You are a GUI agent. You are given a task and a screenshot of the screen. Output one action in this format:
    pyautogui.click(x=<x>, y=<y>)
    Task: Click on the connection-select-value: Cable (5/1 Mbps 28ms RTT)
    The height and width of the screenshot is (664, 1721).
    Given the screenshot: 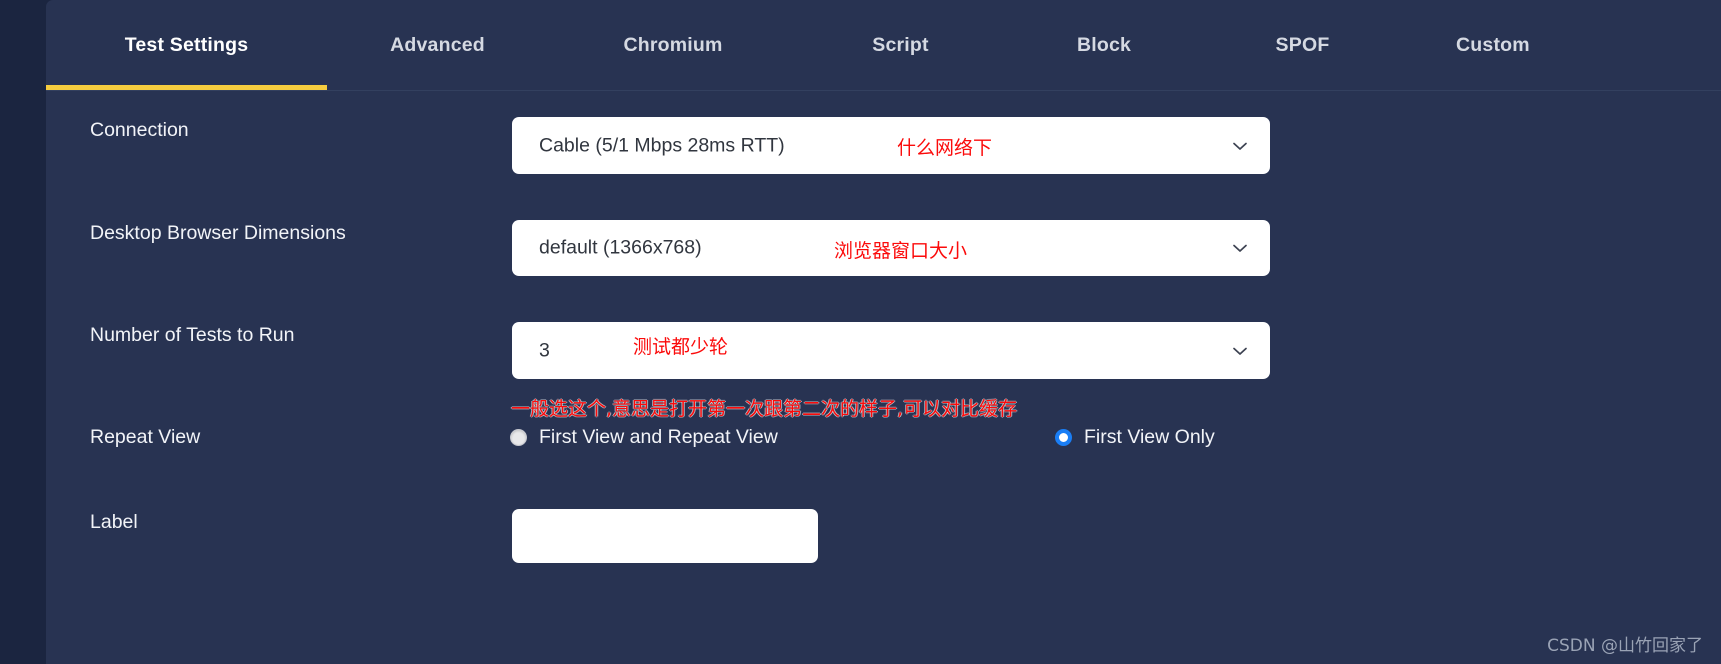 What is the action you would take?
    pyautogui.click(x=662, y=145)
    